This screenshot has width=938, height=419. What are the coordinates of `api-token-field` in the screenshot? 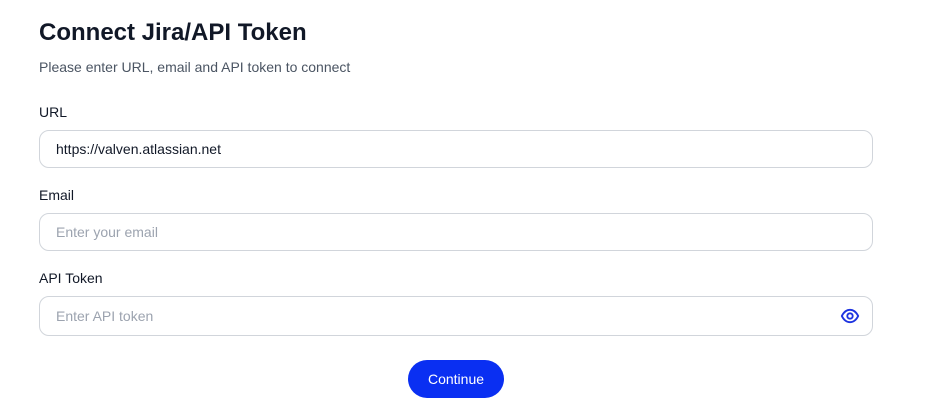 It's located at (456, 316).